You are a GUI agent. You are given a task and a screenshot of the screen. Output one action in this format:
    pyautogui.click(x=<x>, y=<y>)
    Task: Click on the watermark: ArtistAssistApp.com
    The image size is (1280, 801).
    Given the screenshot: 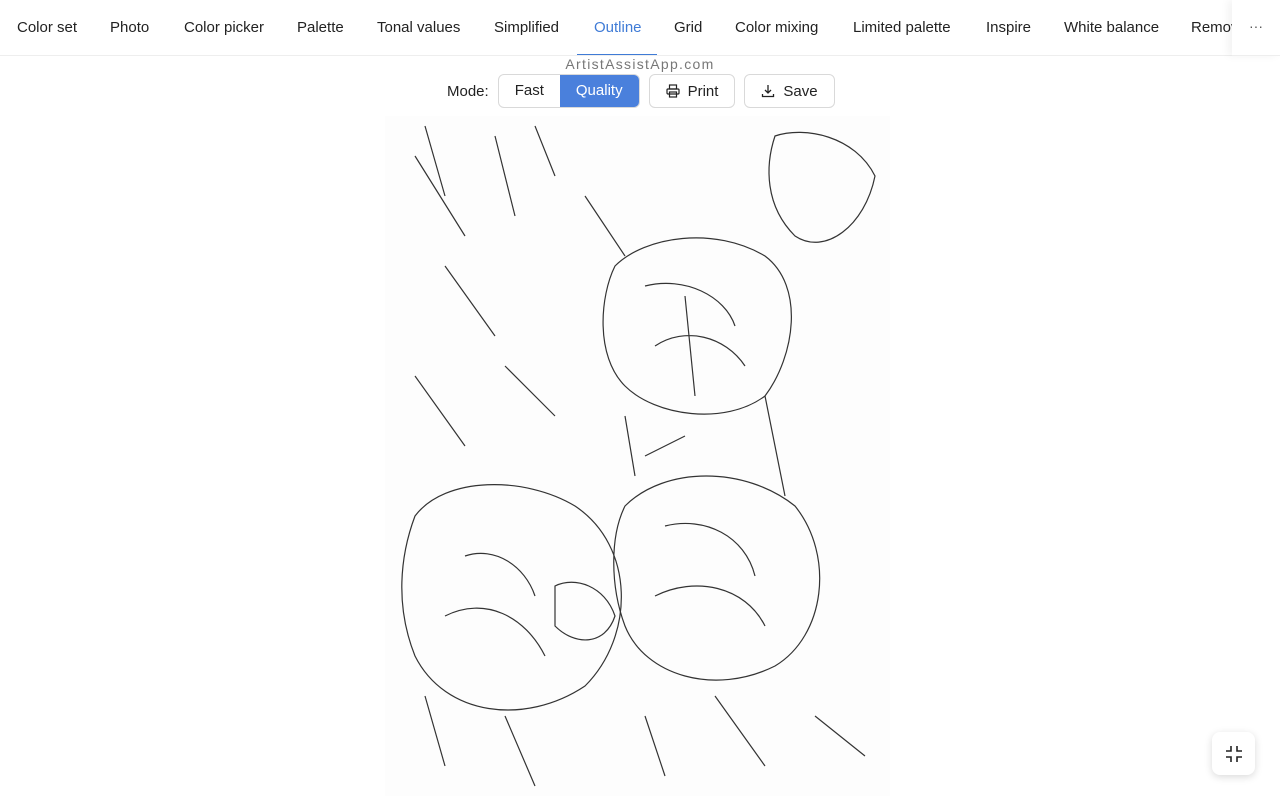 What is the action you would take?
    pyautogui.click(x=640, y=64)
    